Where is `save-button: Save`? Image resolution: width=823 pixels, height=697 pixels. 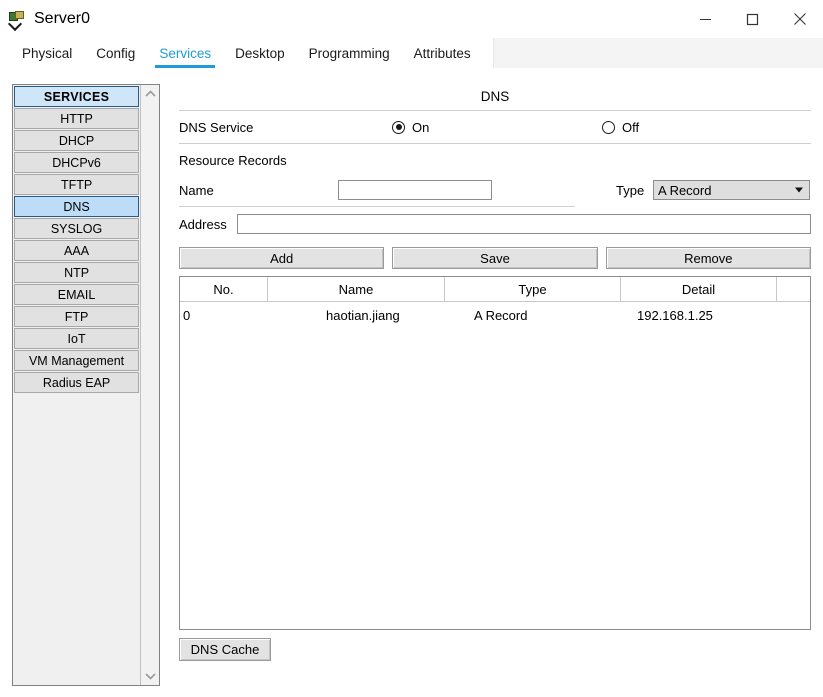
save-button: Save is located at coordinates (495, 258).